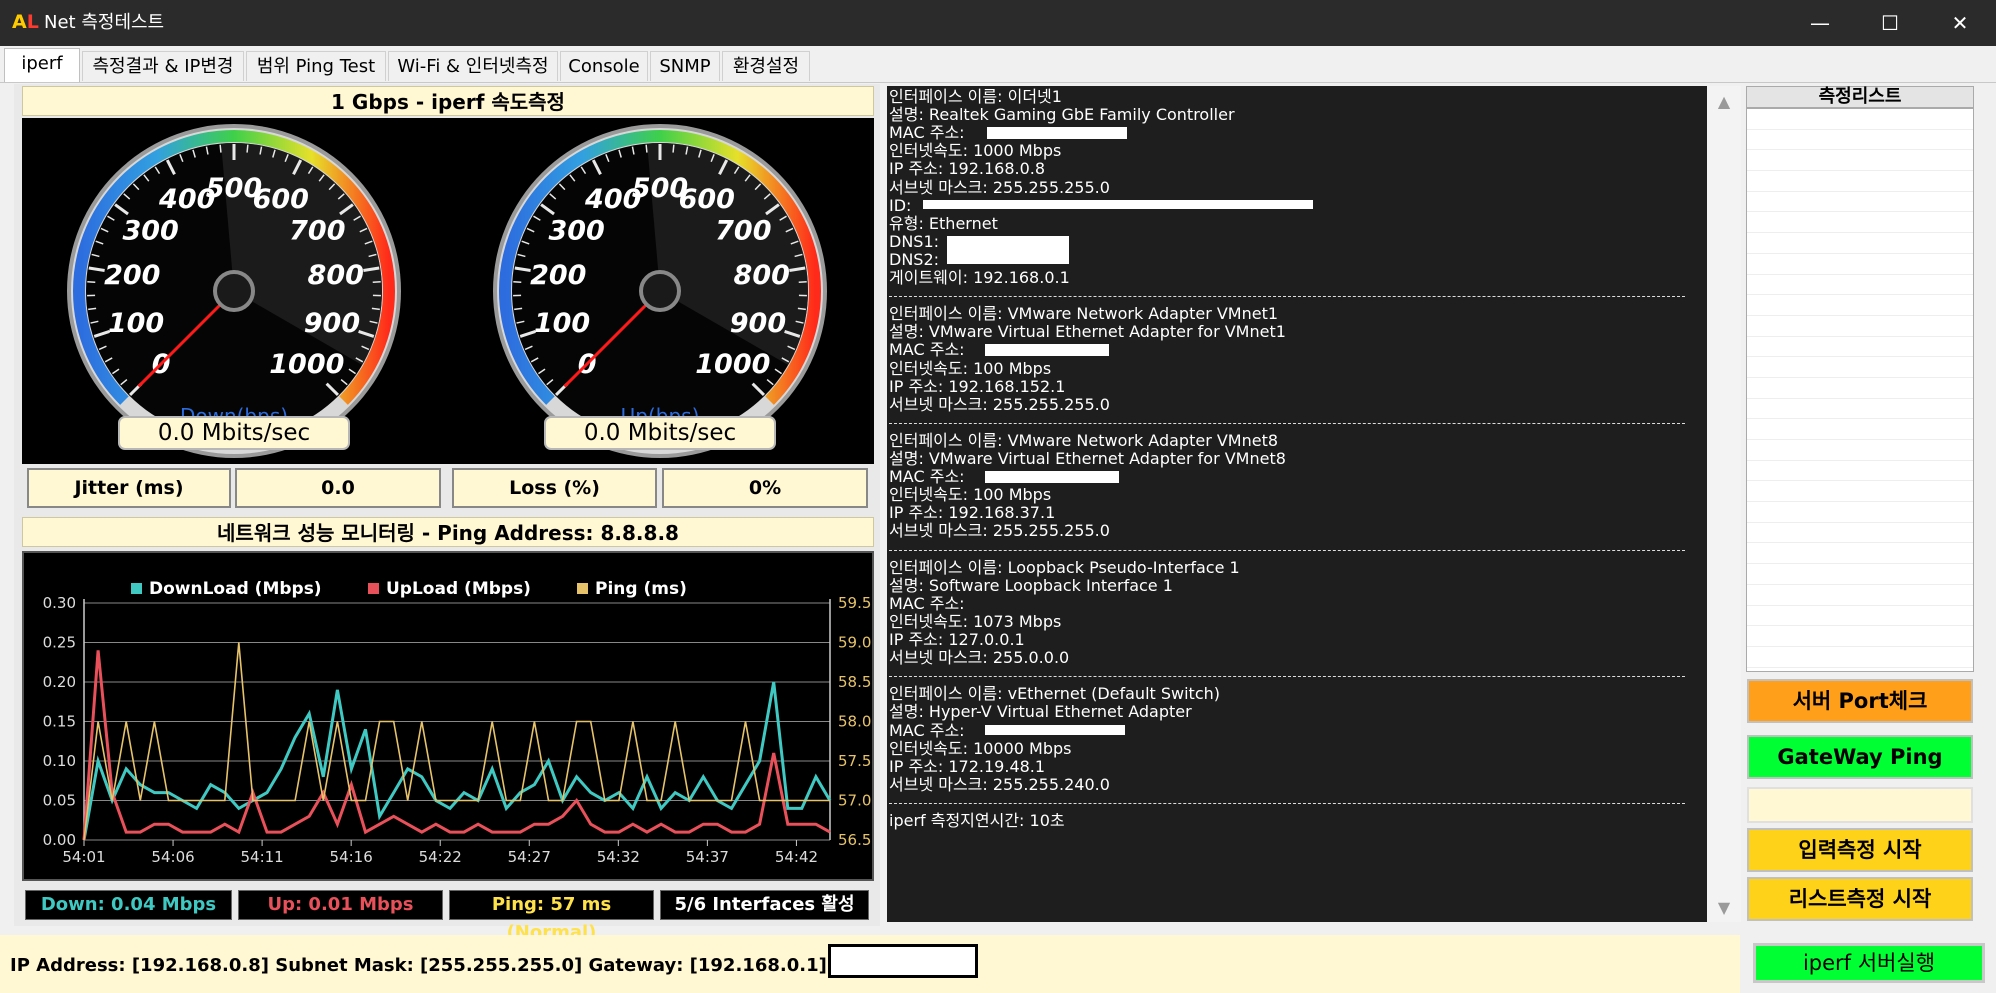  What do you see at coordinates (743, 230) in the screenshot?
I see `upload-tick-label: 700` at bounding box center [743, 230].